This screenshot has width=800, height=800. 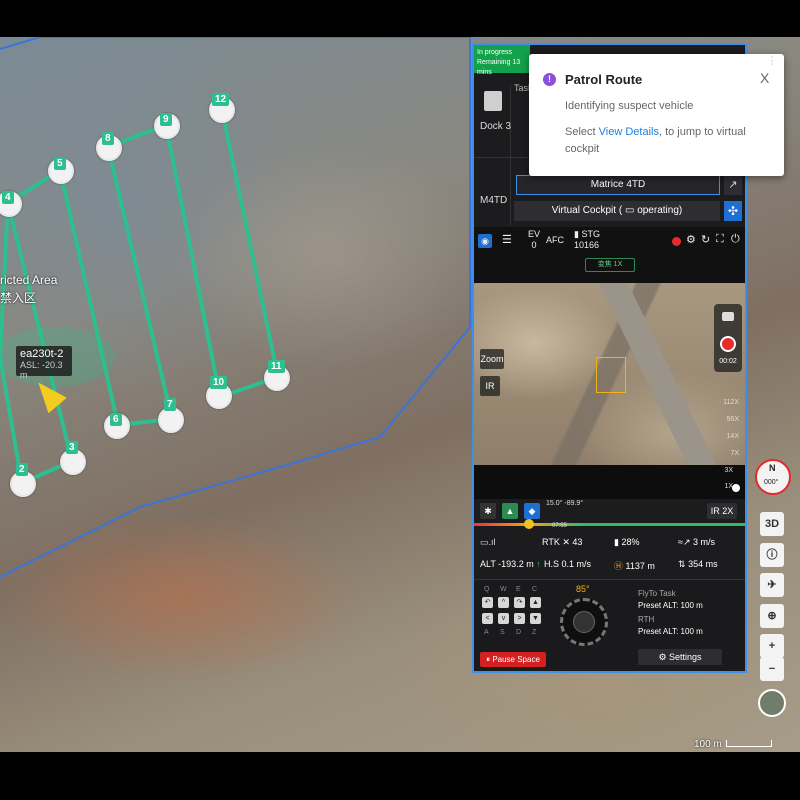 What do you see at coordinates (538, 564) in the screenshot?
I see `up-arrow-icon: ↑` at bounding box center [538, 564].